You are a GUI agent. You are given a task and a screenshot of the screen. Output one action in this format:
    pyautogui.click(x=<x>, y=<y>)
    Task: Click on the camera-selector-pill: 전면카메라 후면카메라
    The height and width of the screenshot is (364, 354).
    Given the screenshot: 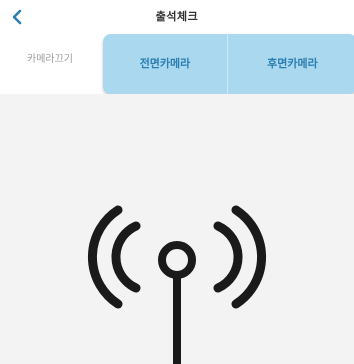 What is the action you would take?
    pyautogui.click(x=228, y=64)
    